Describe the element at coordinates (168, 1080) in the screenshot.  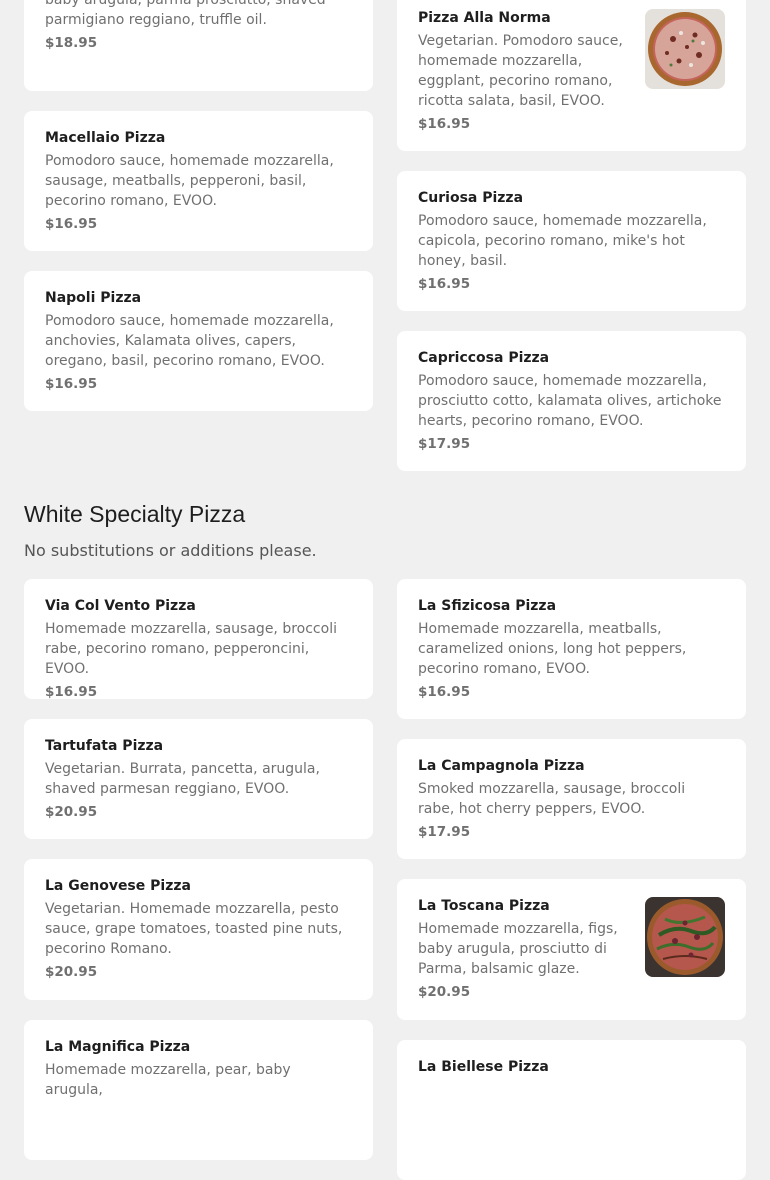
I see `menu-item-description: Homemade mozzarella, pear, baby arugula,` at that location.